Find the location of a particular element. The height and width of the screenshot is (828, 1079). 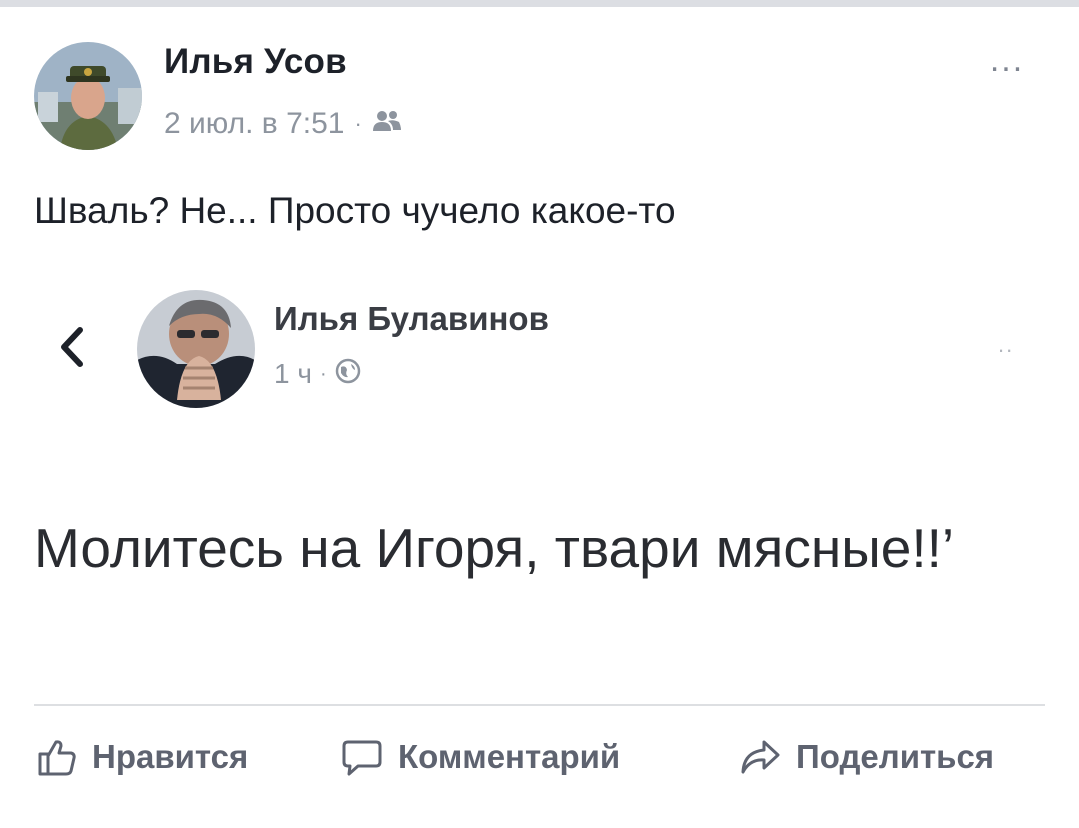

chevron-left-icon is located at coordinates (72, 347).